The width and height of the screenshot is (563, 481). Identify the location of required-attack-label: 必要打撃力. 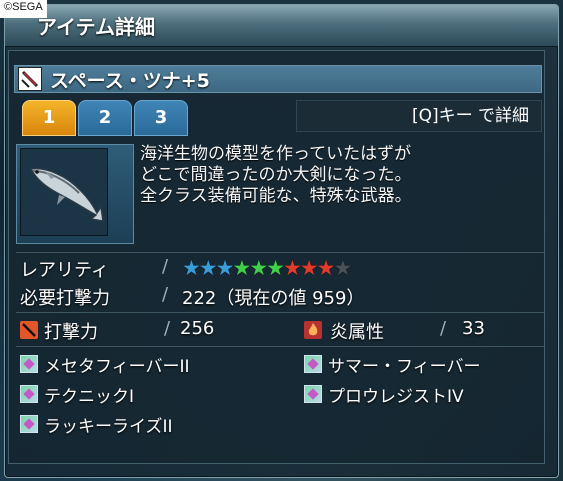
(65, 298).